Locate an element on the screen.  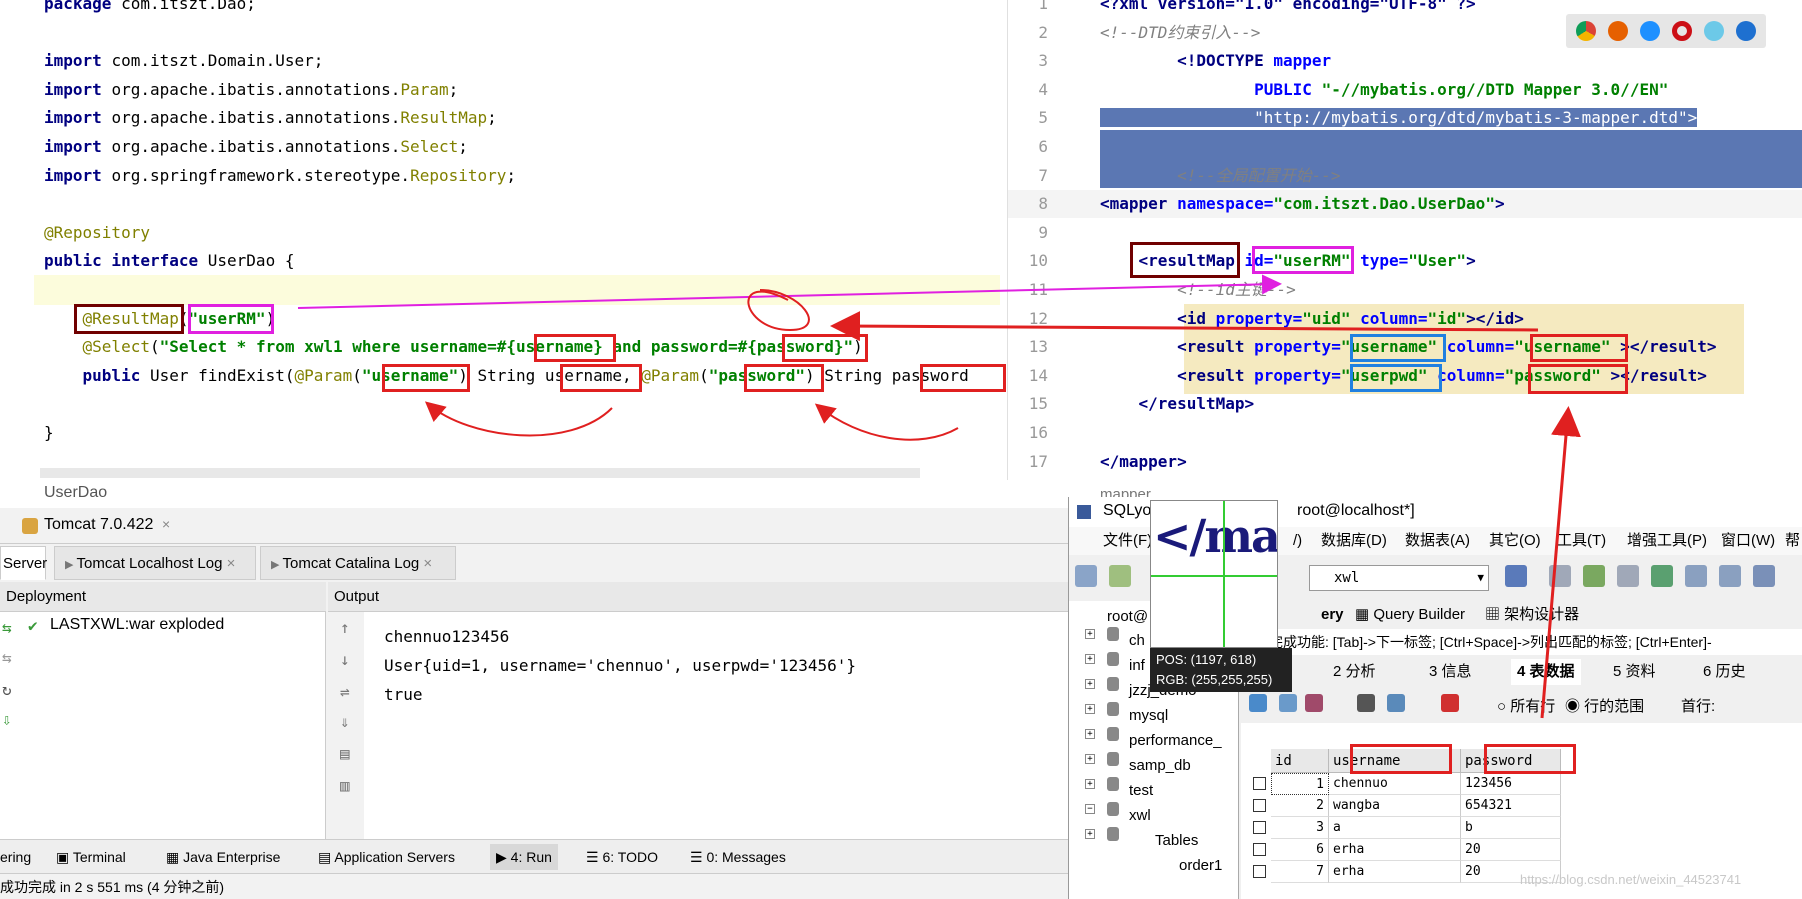
watermark: https://blog.csdn.net/weixin_44523741 is located at coordinates (1631, 879).